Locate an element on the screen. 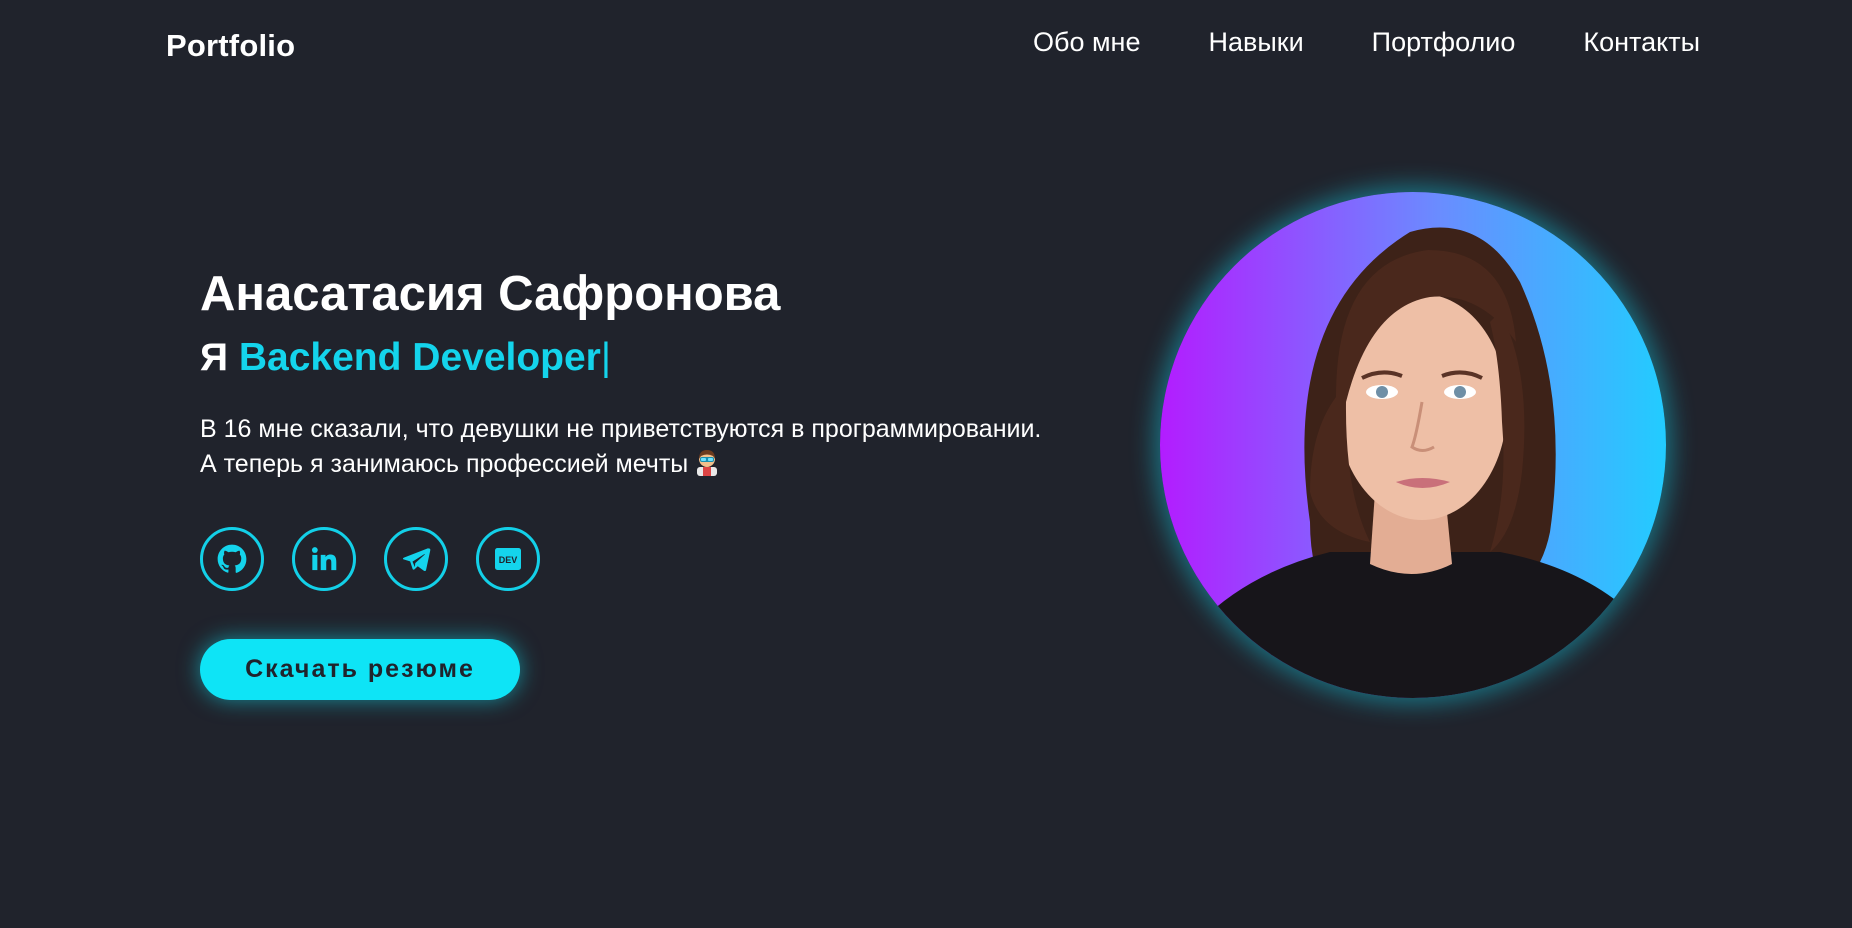 This screenshot has width=1852, height=928. bio-line-2: А теперь я занимаюсь профессией мечты is located at coordinates (444, 464).